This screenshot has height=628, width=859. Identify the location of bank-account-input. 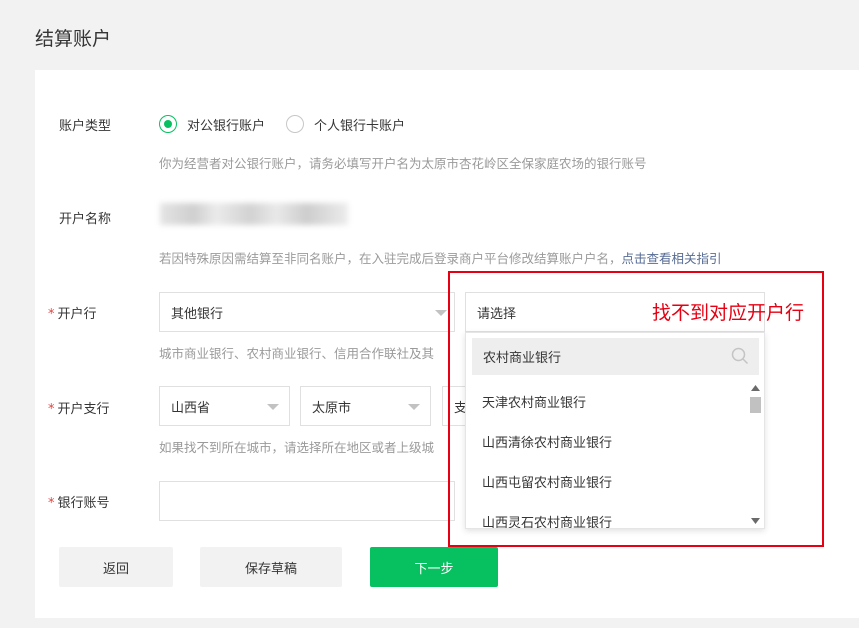
(307, 501).